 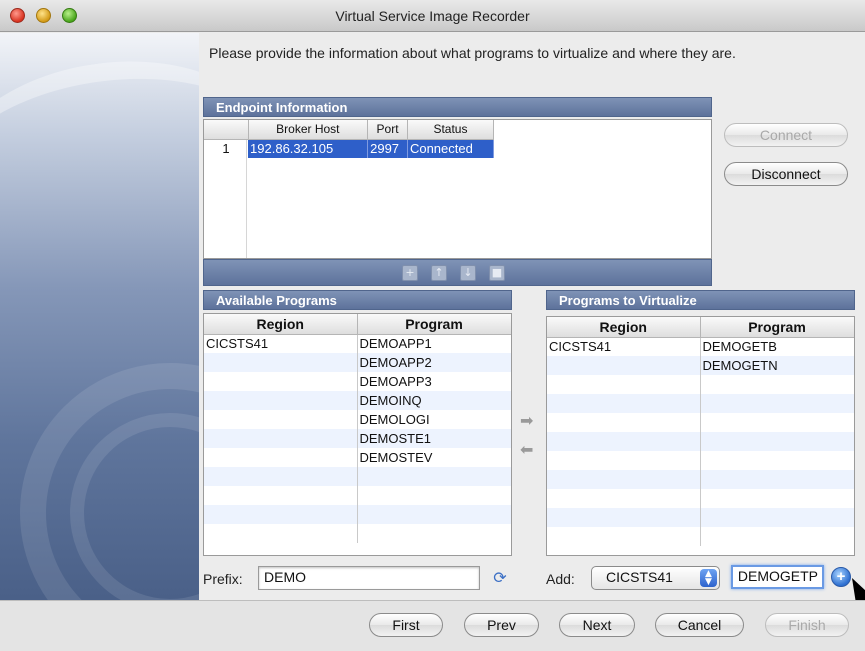 I want to click on move-right-icon: ➡, so click(x=526, y=420).